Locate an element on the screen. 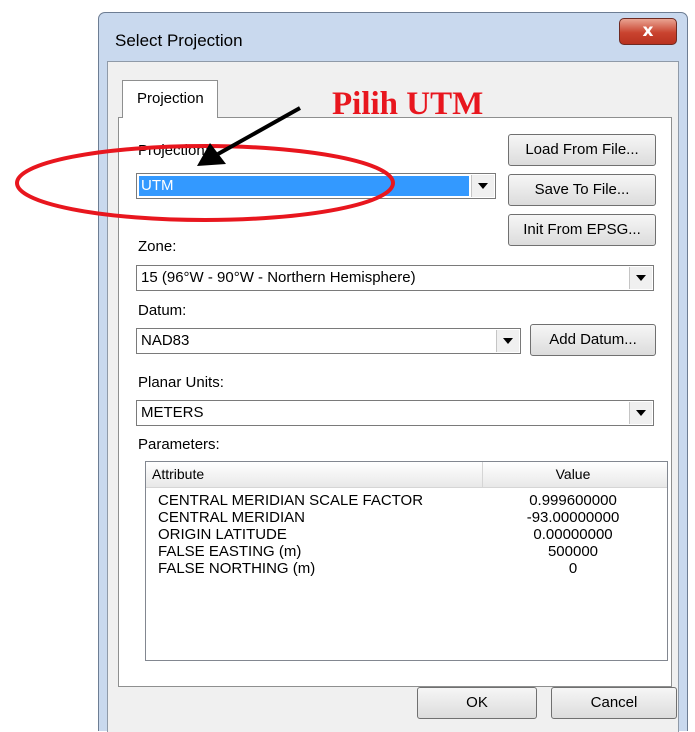 The width and height of the screenshot is (695, 732). tab-projection-label: Projection is located at coordinates (170, 98).